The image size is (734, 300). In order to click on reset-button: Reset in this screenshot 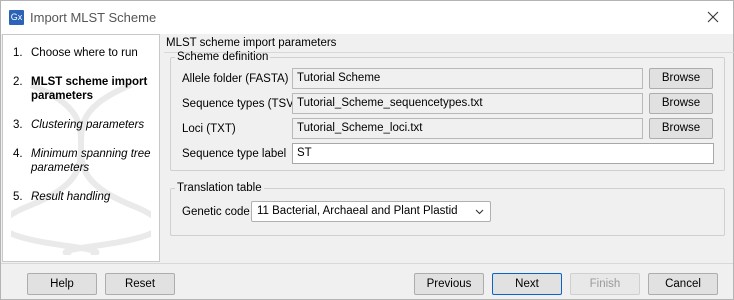, I will do `click(140, 284)`.